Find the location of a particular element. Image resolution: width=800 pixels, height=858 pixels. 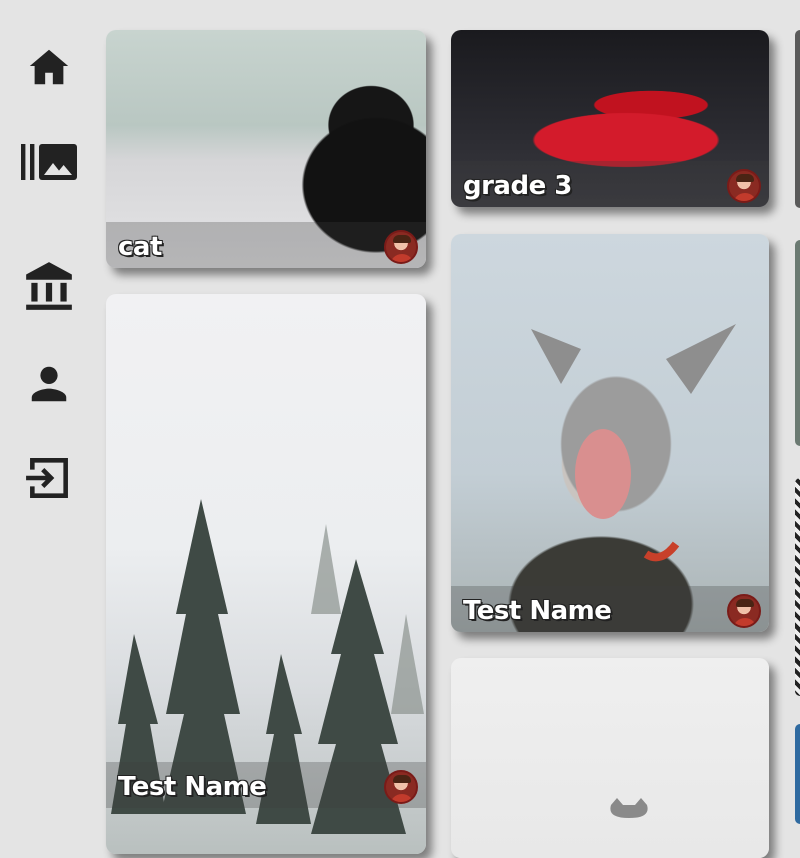

home-icon is located at coordinates (49, 67).